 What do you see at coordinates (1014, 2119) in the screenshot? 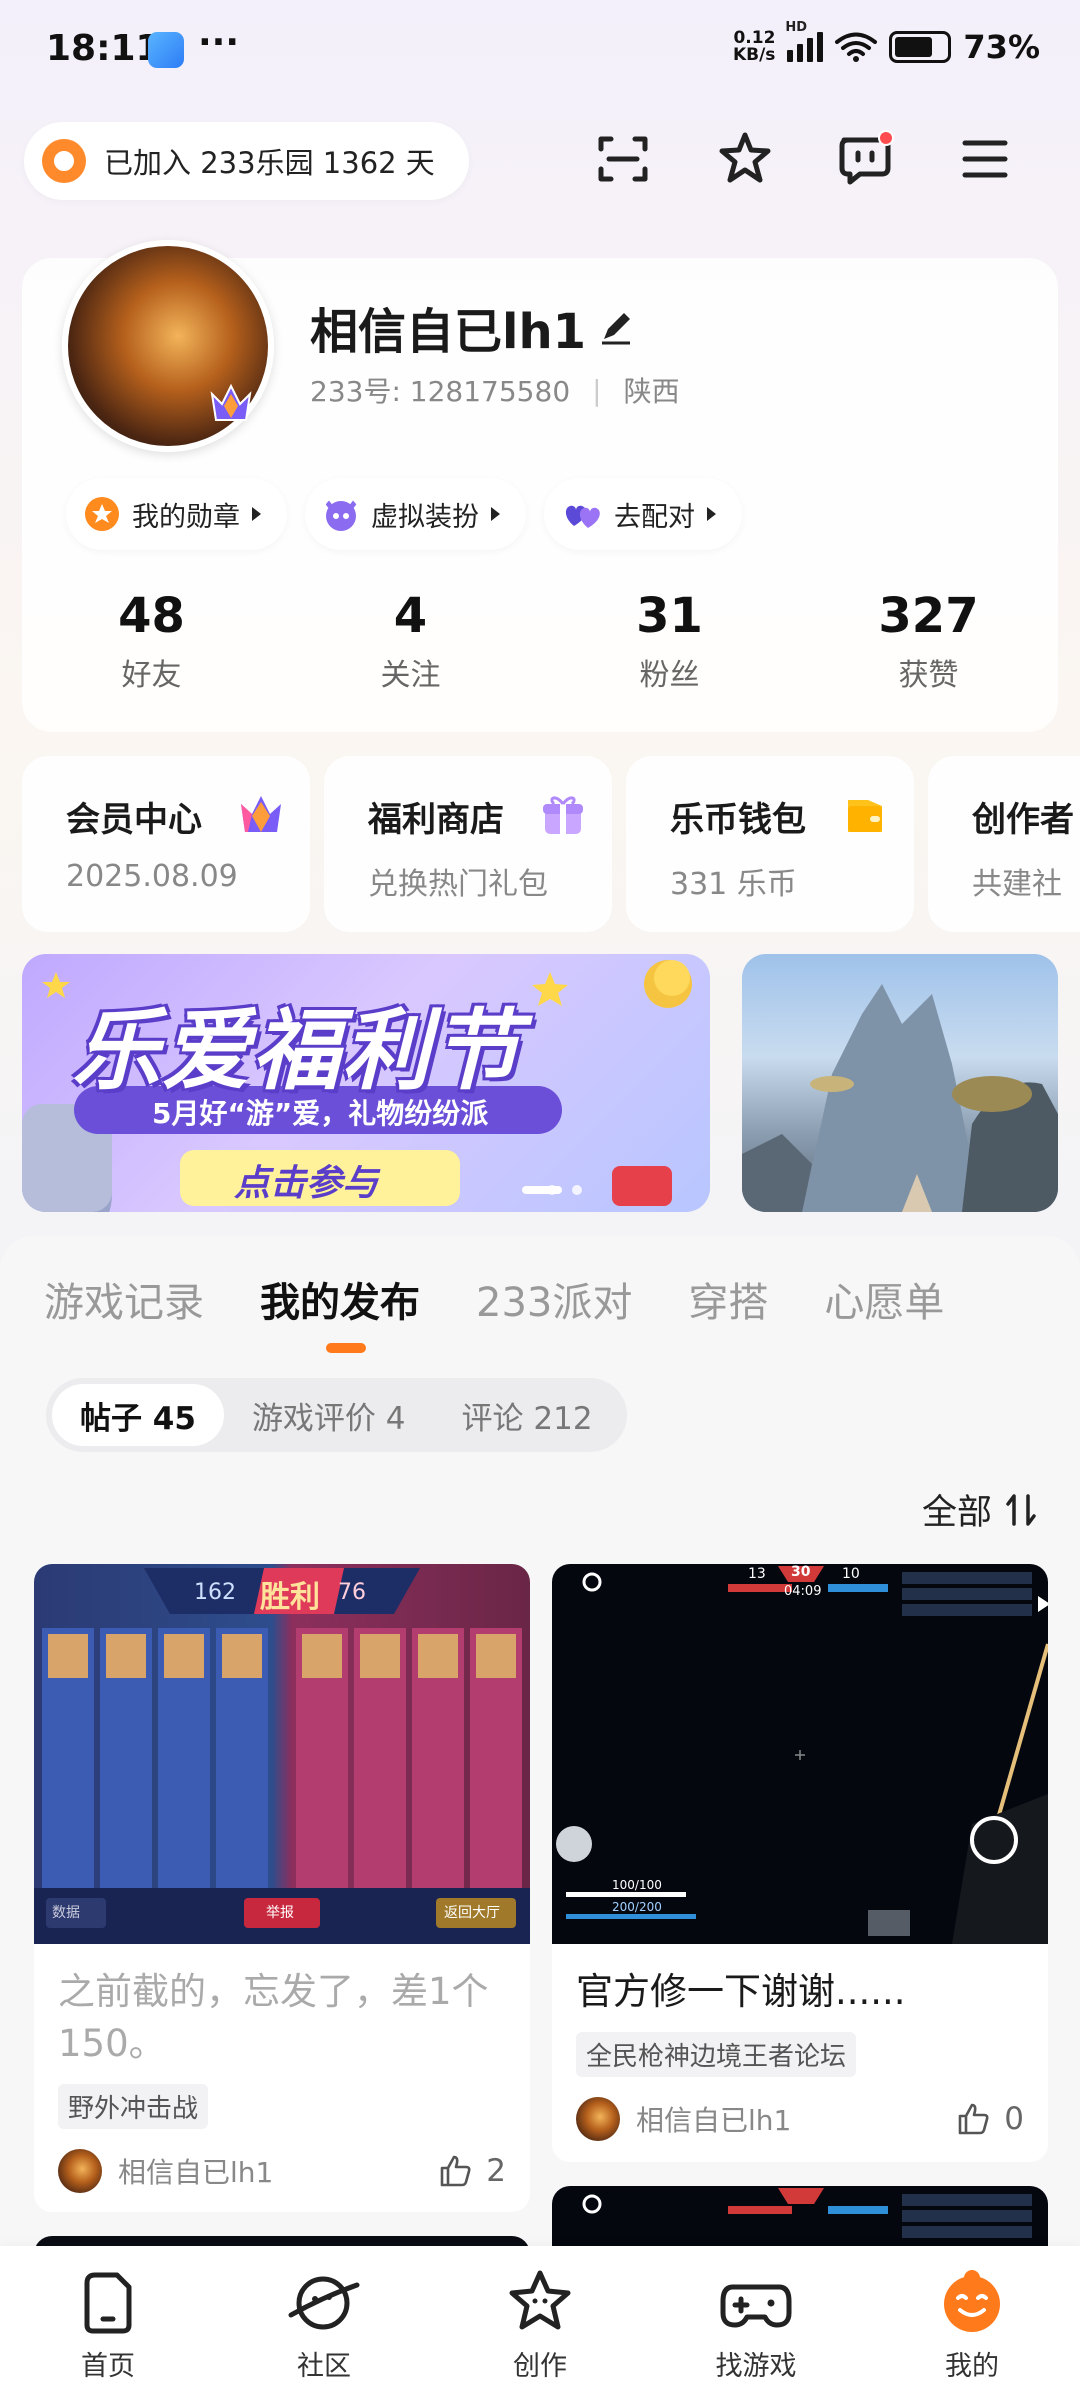
I see `like-count: 0` at bounding box center [1014, 2119].